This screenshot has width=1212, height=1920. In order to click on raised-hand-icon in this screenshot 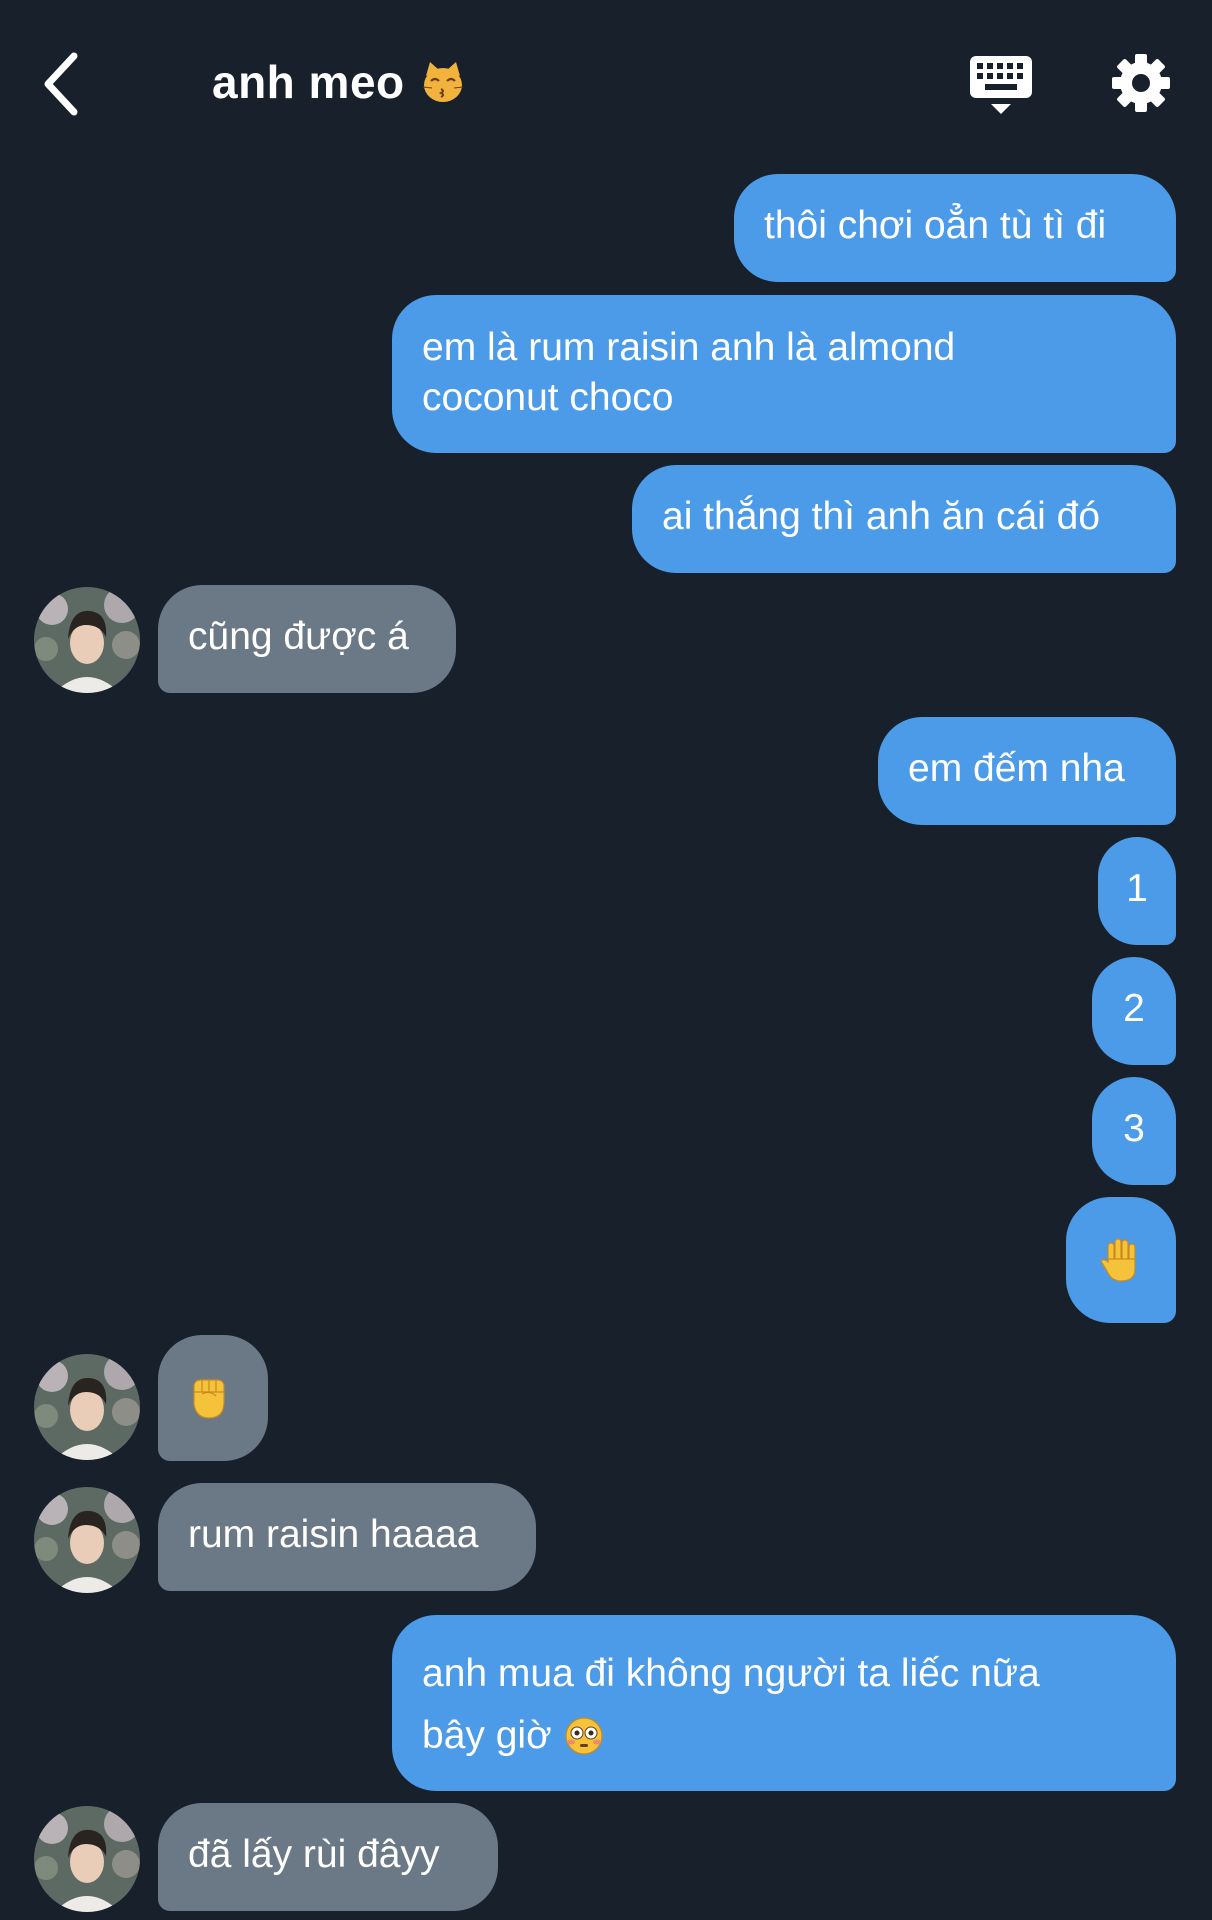, I will do `click(1118, 1260)`.